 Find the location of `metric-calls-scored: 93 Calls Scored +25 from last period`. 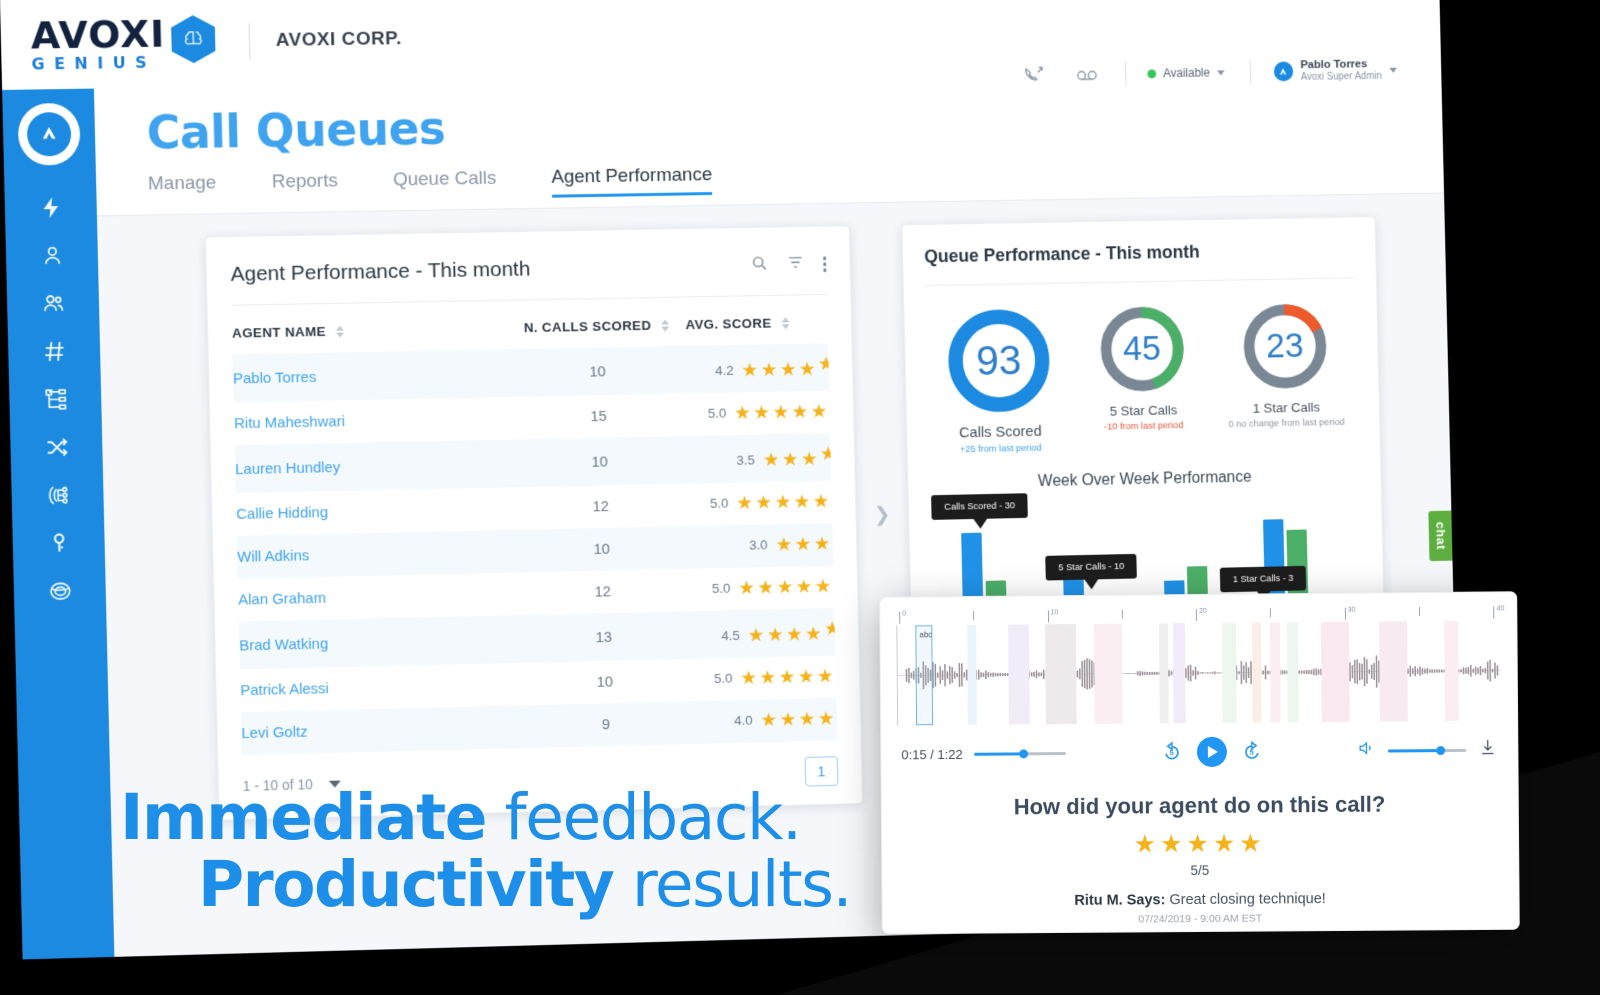

metric-calls-scored: 93 Calls Scored +25 from last period is located at coordinates (999, 380).